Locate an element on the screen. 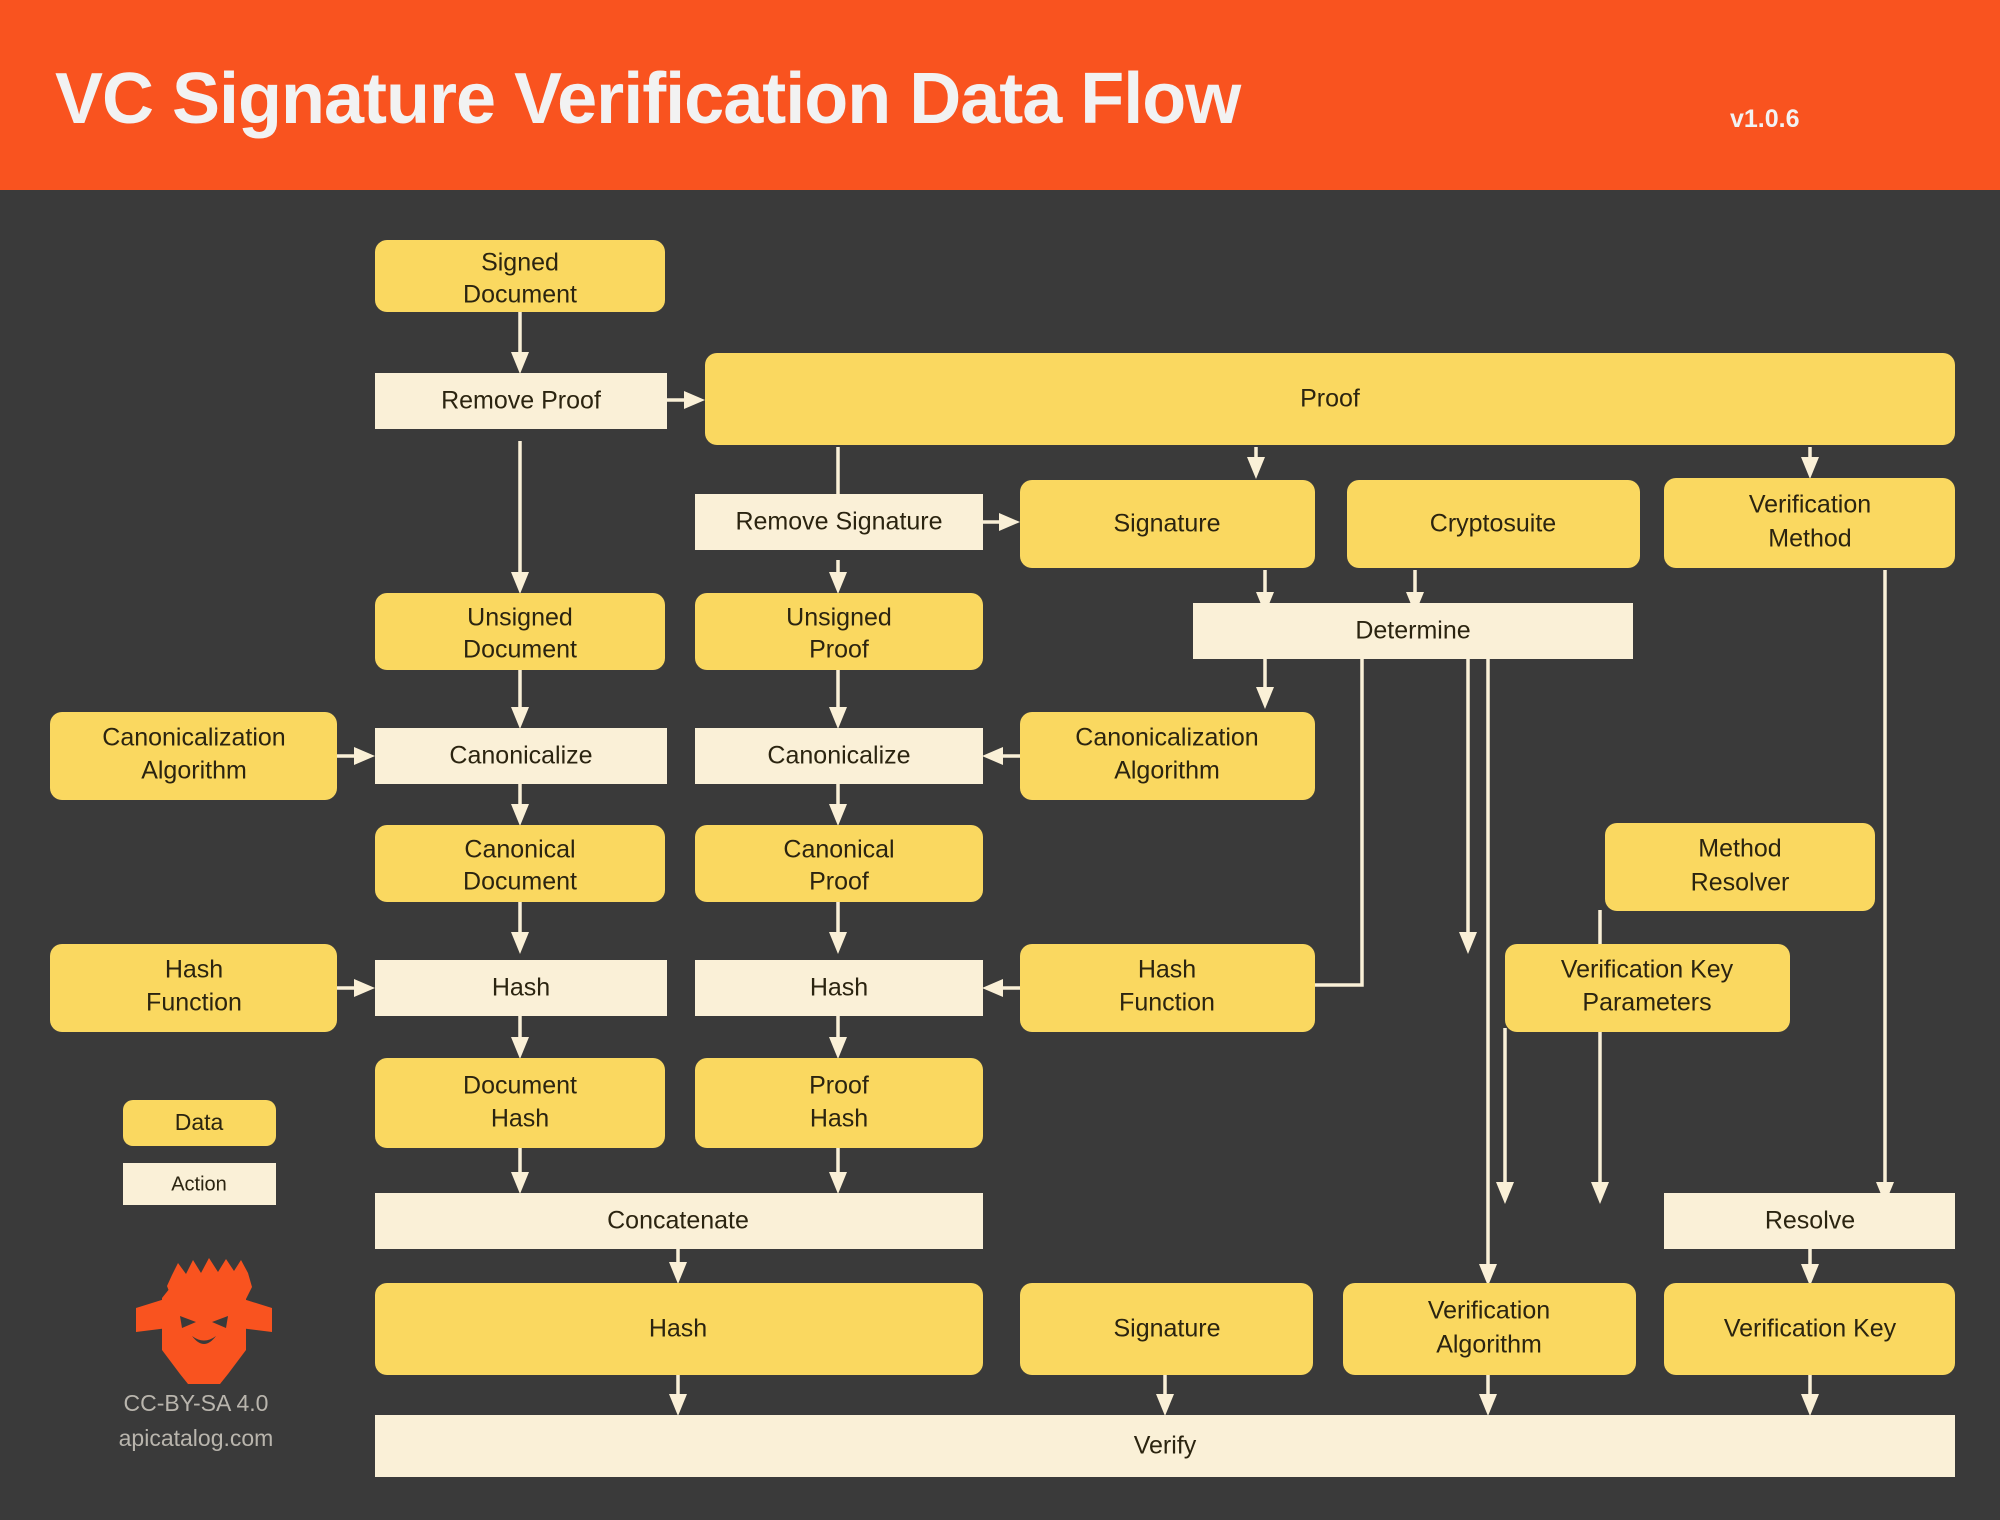  node-label: Remove Signature is located at coordinates (838, 522).